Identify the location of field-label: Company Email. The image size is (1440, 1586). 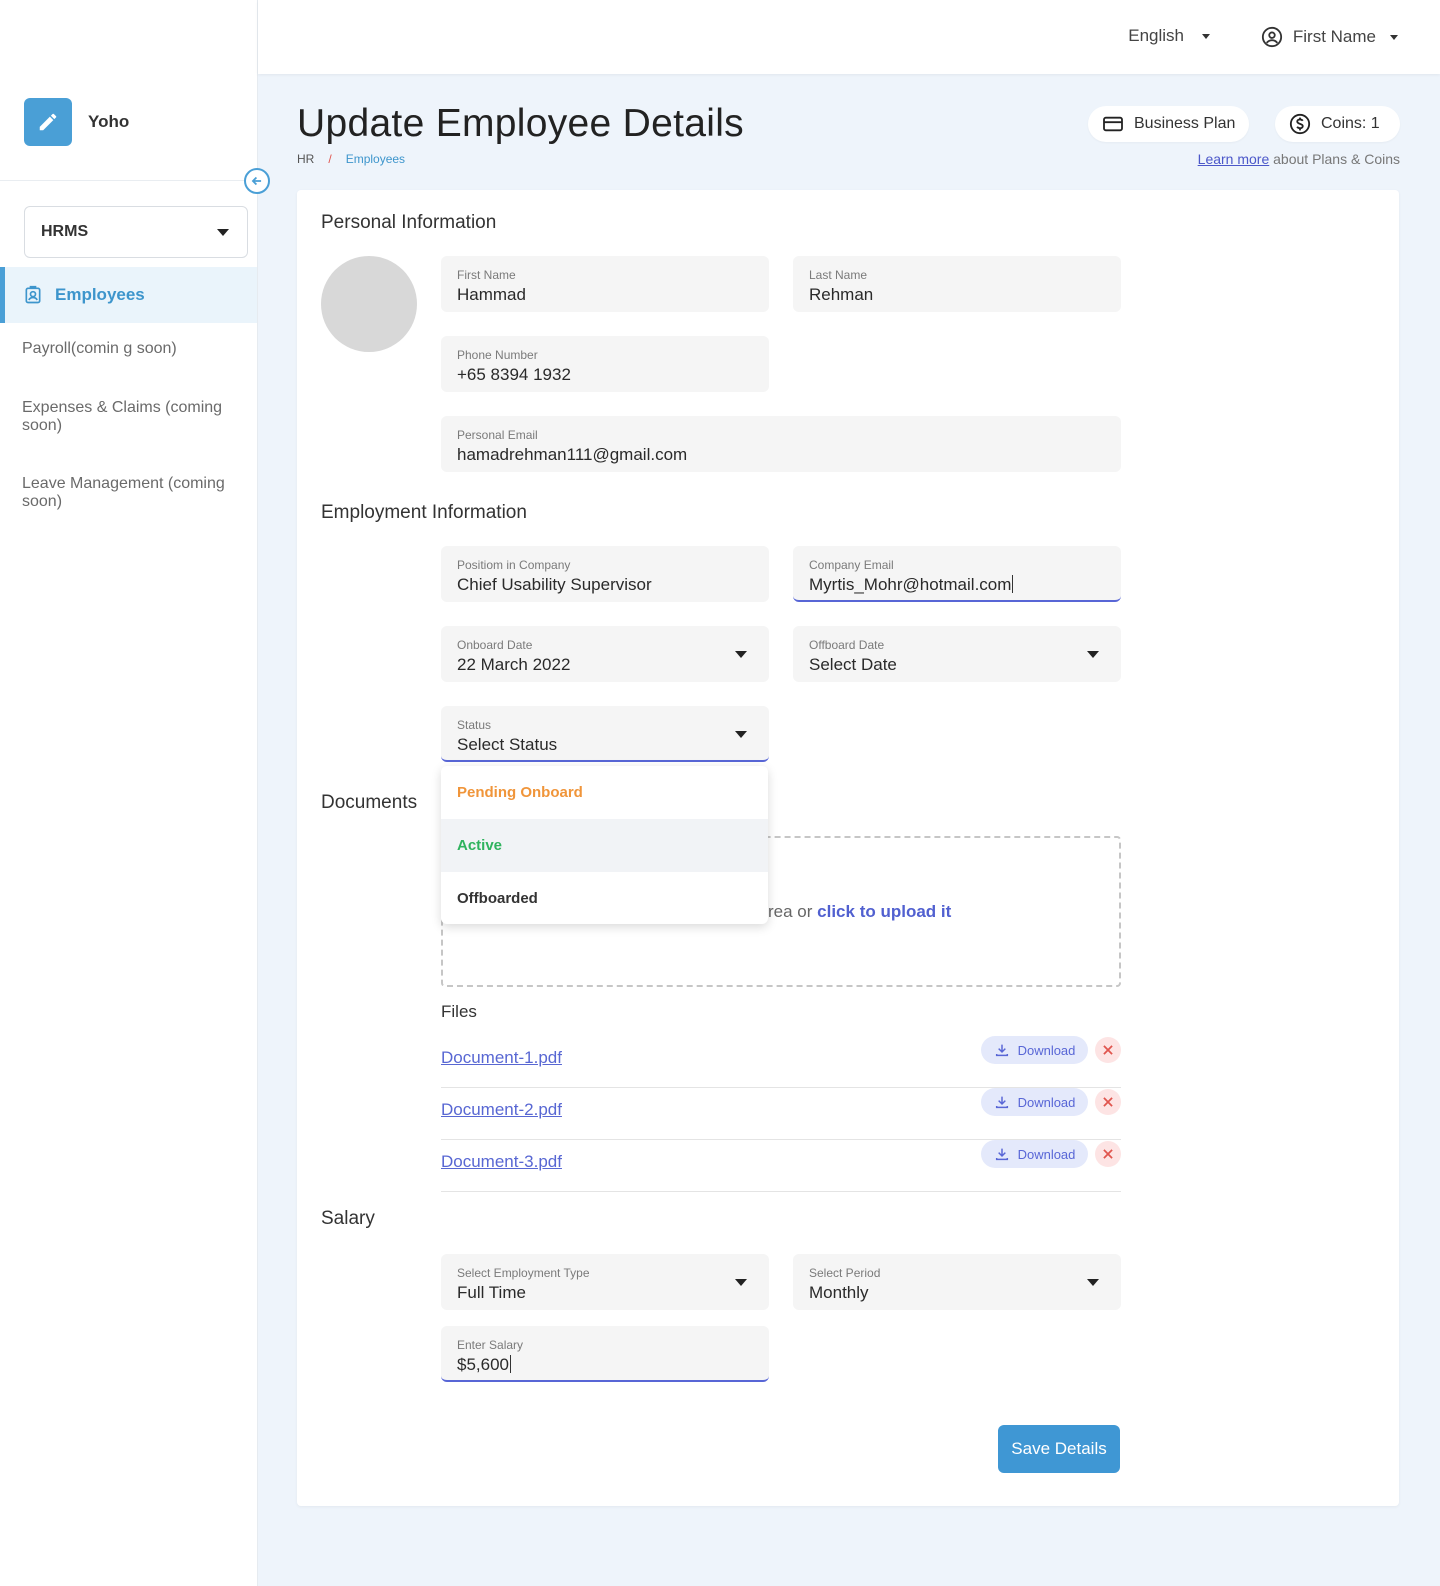
(851, 565).